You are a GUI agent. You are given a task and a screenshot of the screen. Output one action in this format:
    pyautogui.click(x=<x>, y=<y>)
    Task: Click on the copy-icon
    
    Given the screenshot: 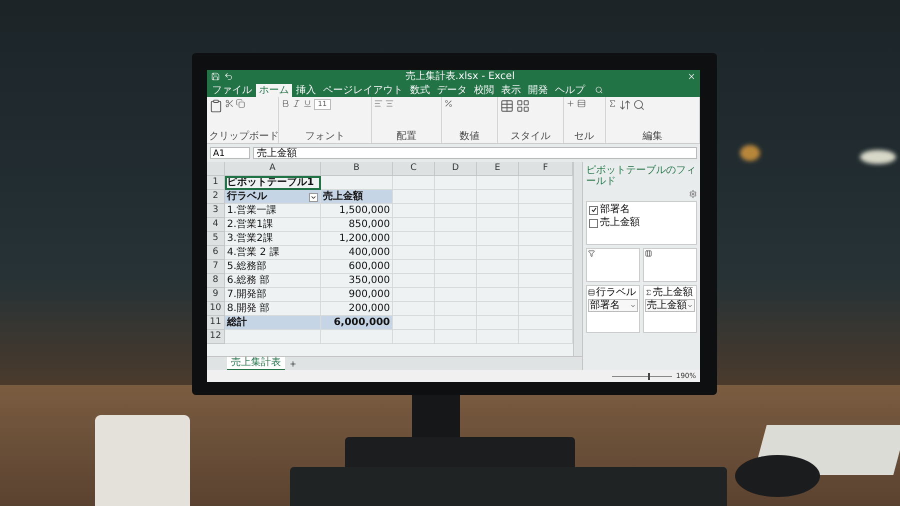 What is the action you would take?
    pyautogui.click(x=240, y=103)
    